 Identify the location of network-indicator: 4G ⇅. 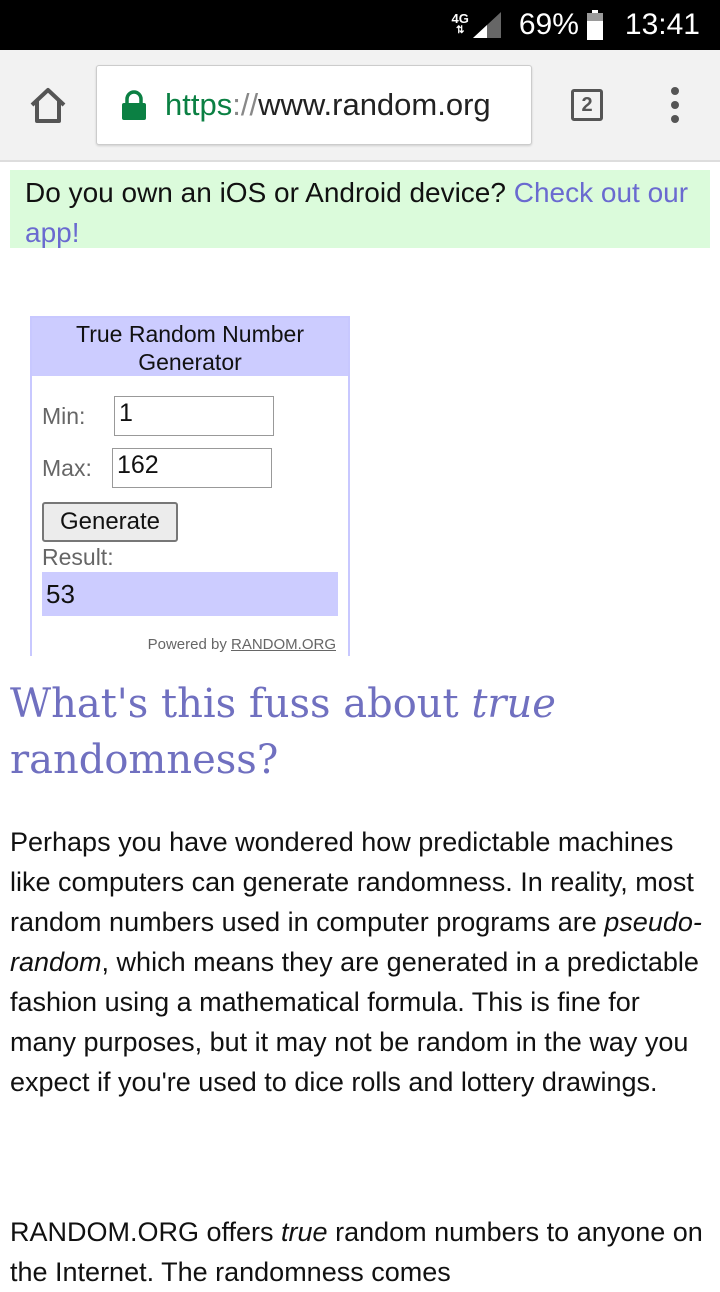
(460, 24).